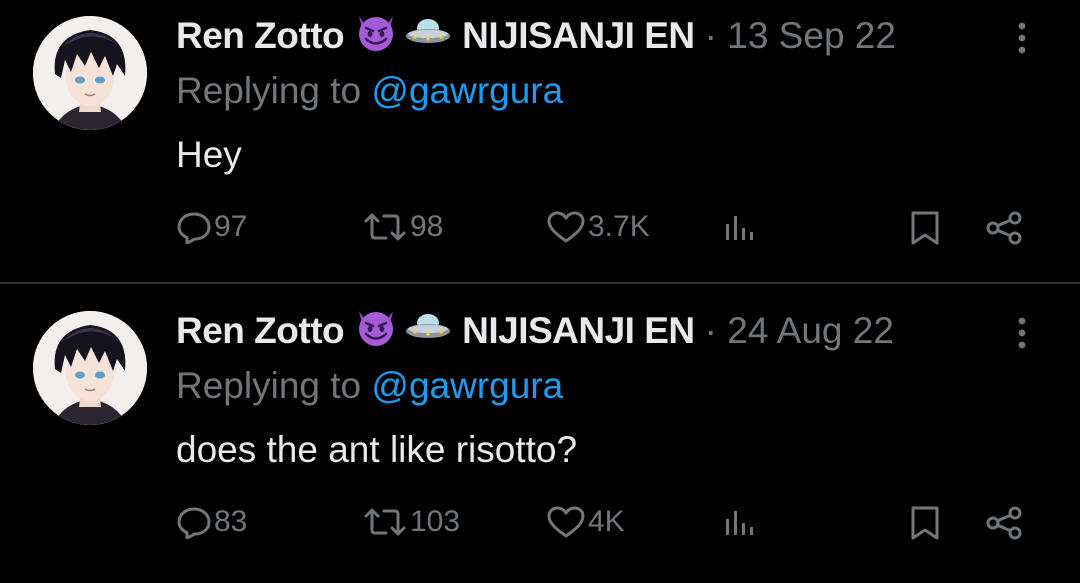 The width and height of the screenshot is (1080, 583). Describe the element at coordinates (606, 521) in the screenshot. I see `like-count: 4K` at that location.